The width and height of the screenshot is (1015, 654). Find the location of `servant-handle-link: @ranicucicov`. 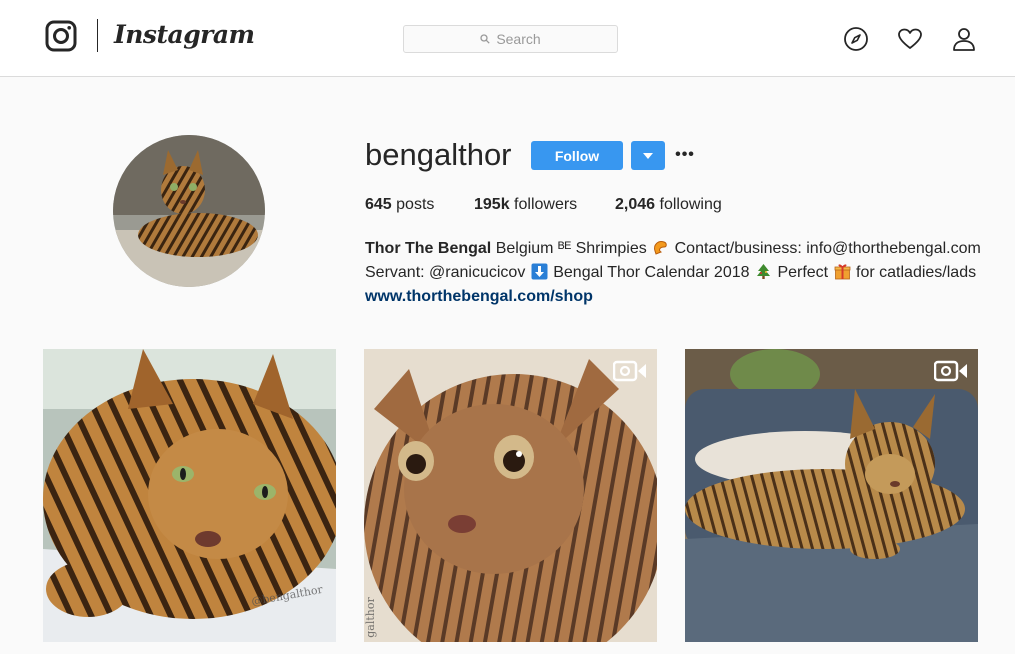

servant-handle-link: @ranicucicov is located at coordinates (477, 272).